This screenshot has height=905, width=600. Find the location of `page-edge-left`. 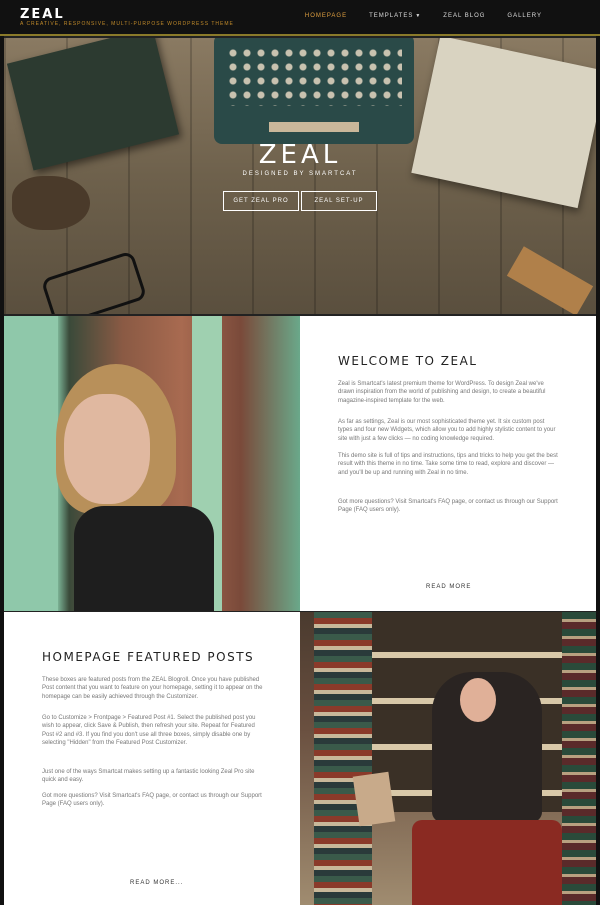

page-edge-left is located at coordinates (2, 470).